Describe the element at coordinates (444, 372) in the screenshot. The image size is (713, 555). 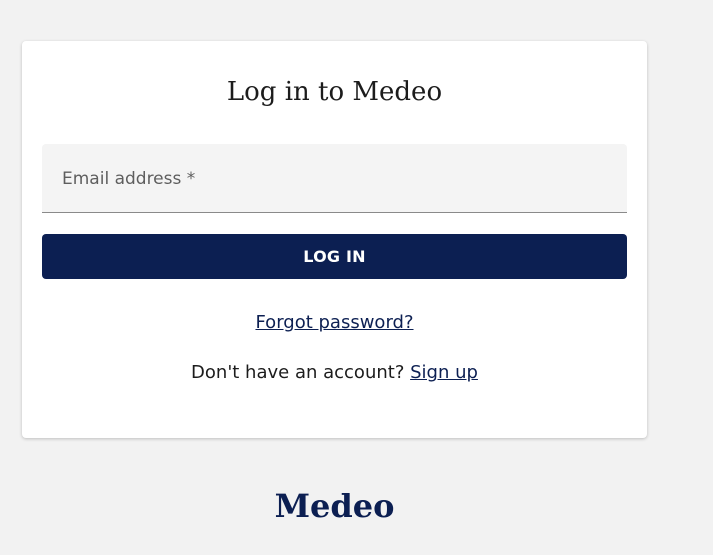
I see `signup-link: Sign up` at that location.